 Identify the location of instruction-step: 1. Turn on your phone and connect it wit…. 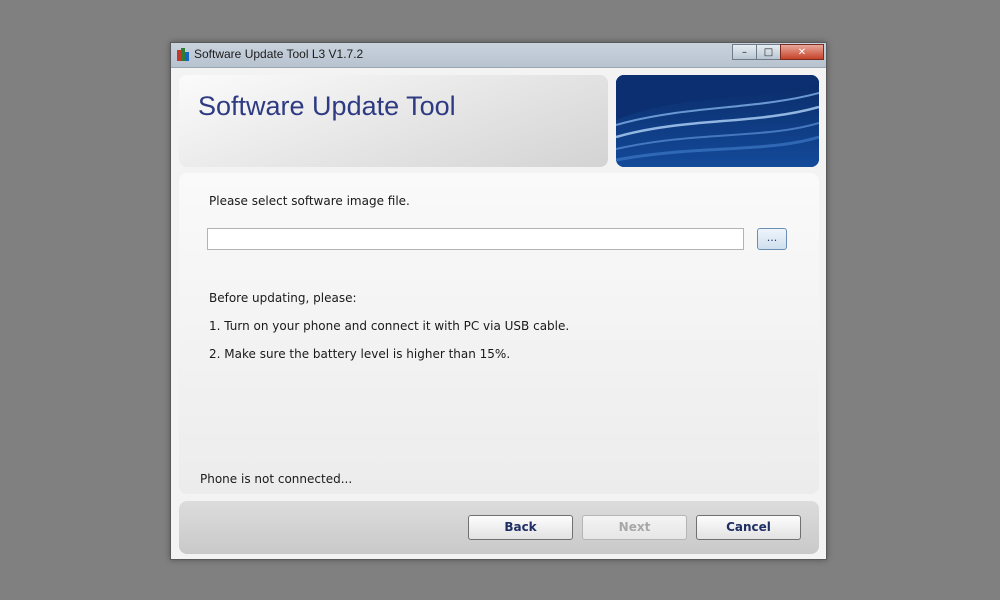
(389, 326).